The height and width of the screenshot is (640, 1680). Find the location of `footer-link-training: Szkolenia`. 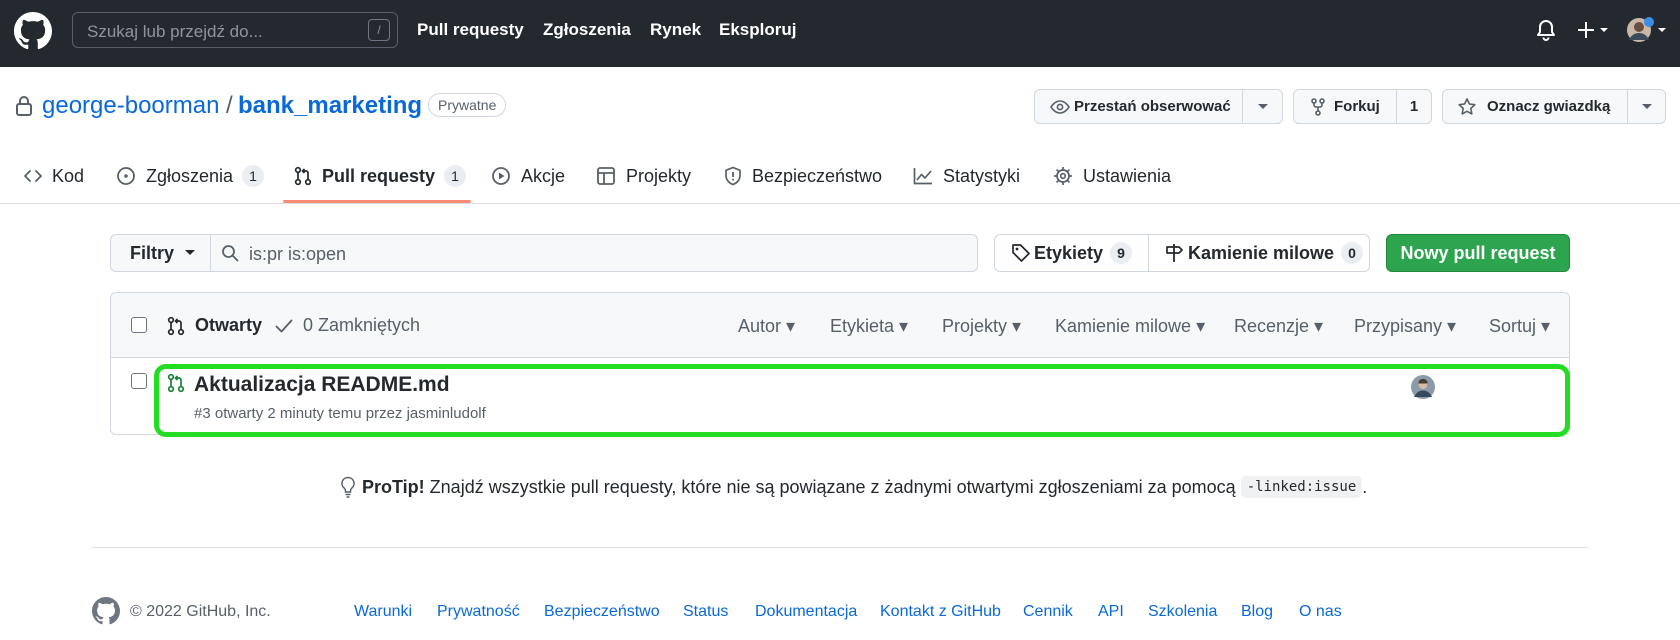

footer-link-training: Szkolenia is located at coordinates (1182, 612).